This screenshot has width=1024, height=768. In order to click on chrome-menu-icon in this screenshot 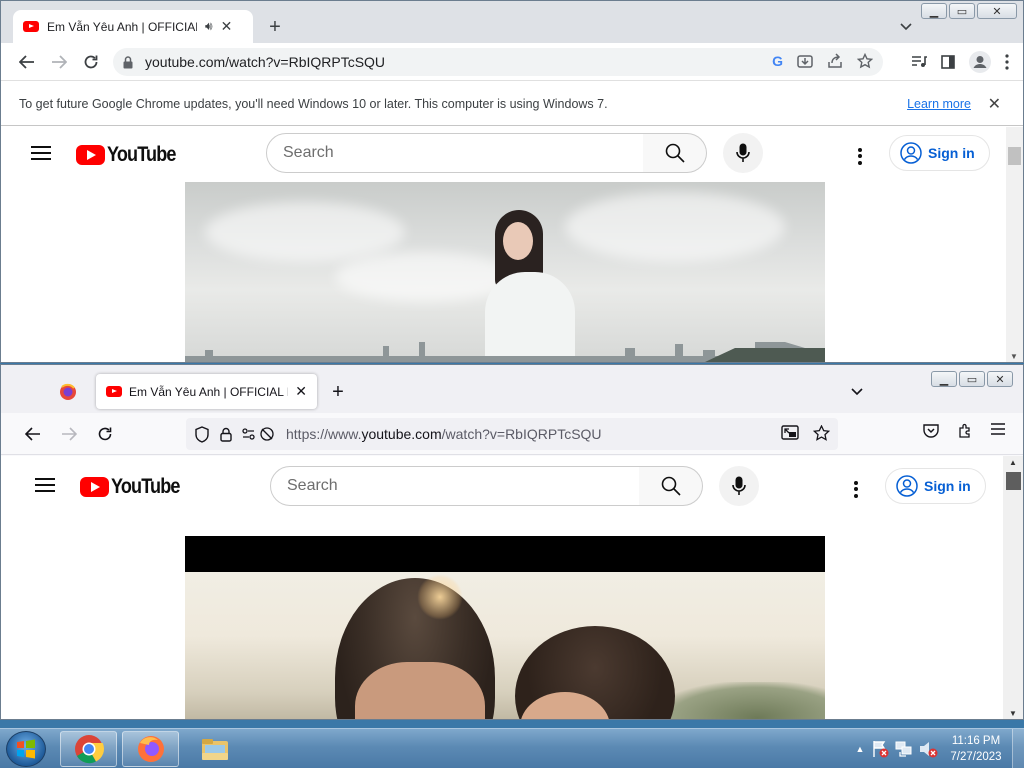, I will do `click(1007, 62)`.